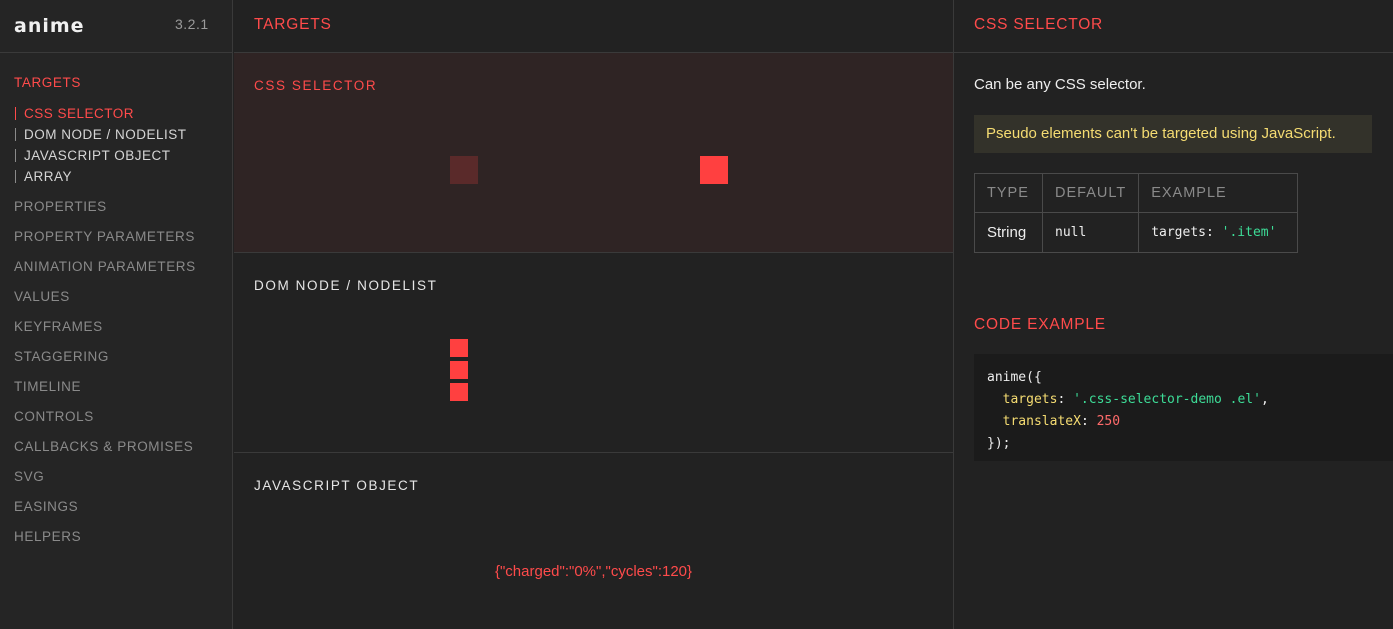 Image resolution: width=1393 pixels, height=629 pixels. Describe the element at coordinates (105, 158) in the screenshot. I see `nav-subitem-javascript-object: JAVASCRIPT OBJECT` at that location.